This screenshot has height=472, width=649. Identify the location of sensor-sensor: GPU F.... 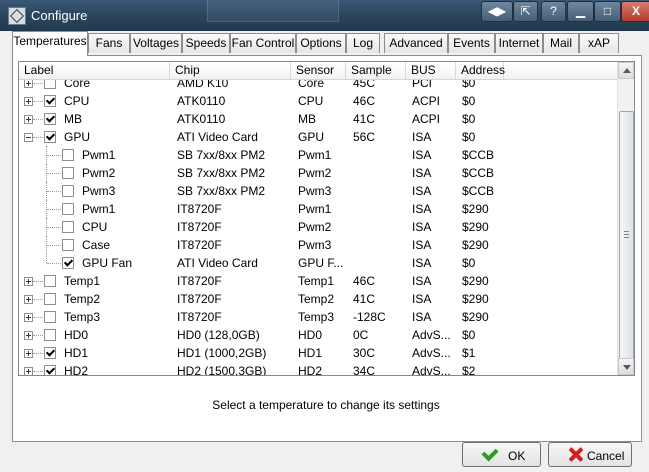
(321, 263).